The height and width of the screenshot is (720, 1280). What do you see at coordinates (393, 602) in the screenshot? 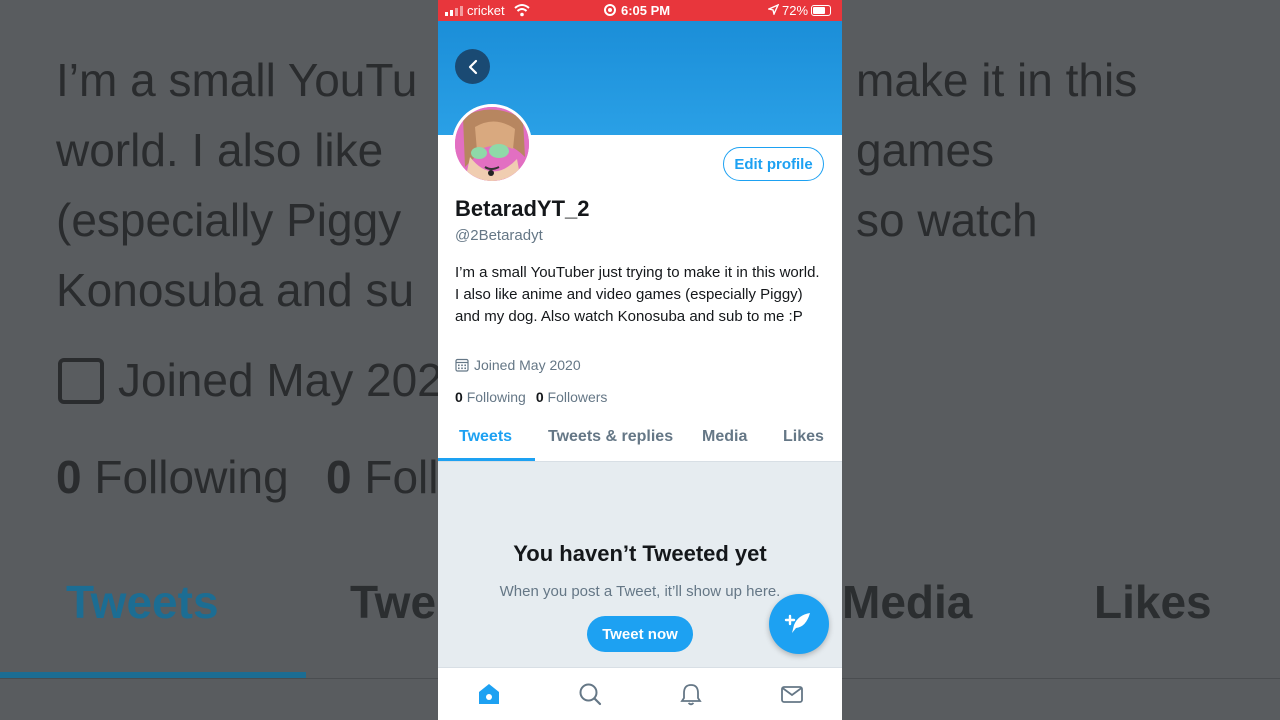
I see `bg-tab: Twe` at bounding box center [393, 602].